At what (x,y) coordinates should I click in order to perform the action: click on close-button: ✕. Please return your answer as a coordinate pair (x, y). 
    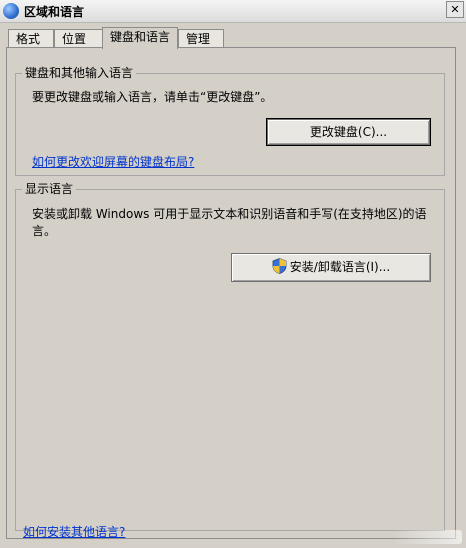
    Looking at the image, I should click on (455, 9).